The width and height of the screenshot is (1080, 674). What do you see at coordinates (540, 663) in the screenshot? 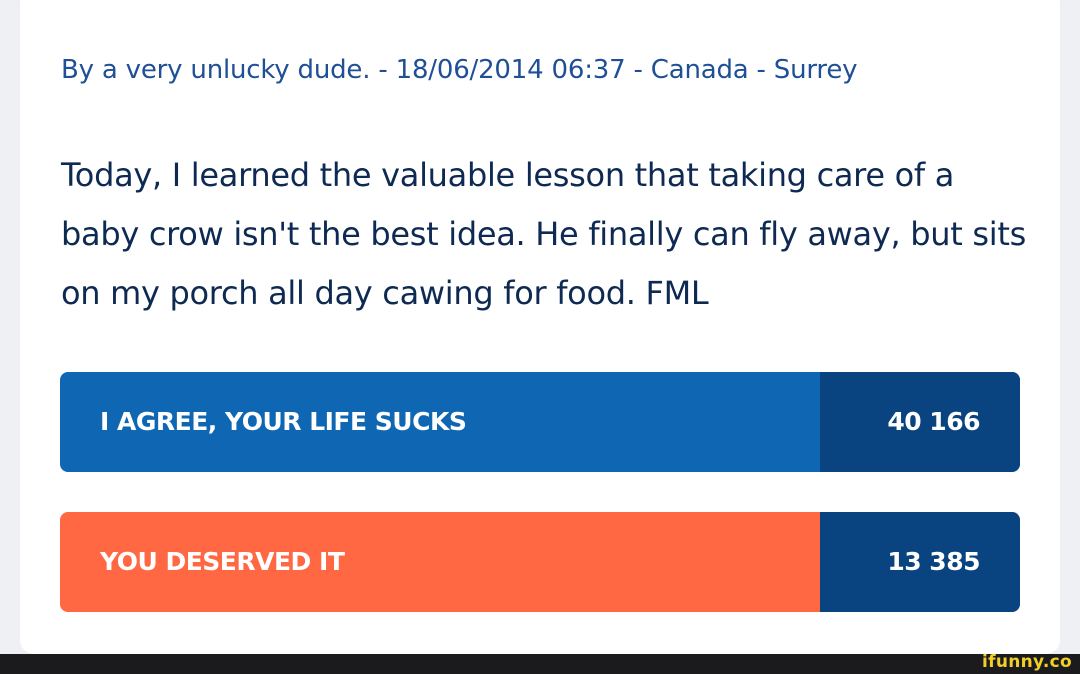
I see `footer-bar: ifunny.co` at bounding box center [540, 663].